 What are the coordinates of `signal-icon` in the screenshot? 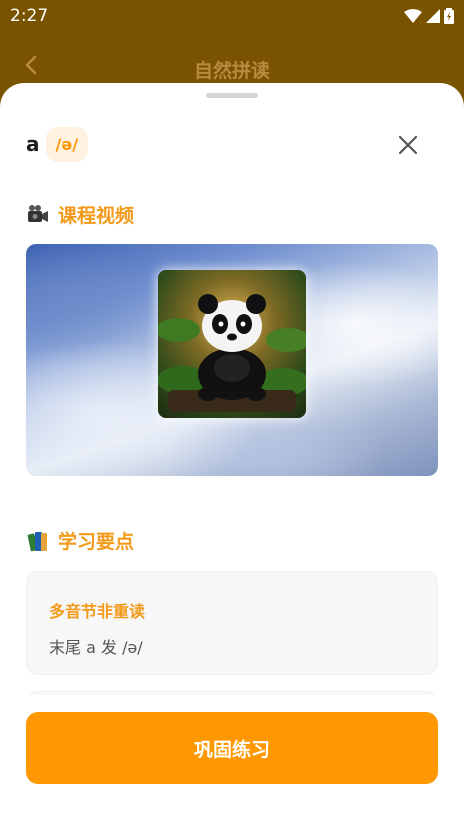 It's located at (433, 16).